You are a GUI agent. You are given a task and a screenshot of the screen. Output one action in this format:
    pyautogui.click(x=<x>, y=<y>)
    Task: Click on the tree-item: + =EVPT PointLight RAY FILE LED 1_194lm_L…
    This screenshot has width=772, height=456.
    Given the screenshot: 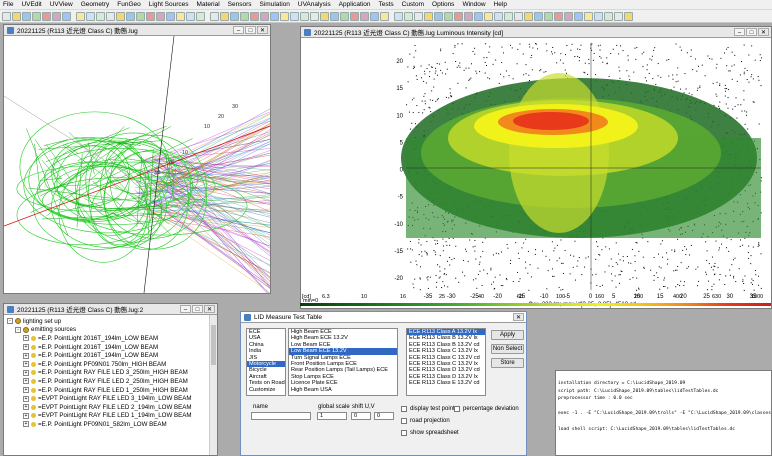 What is the action you would take?
    pyautogui.click(x=108, y=416)
    